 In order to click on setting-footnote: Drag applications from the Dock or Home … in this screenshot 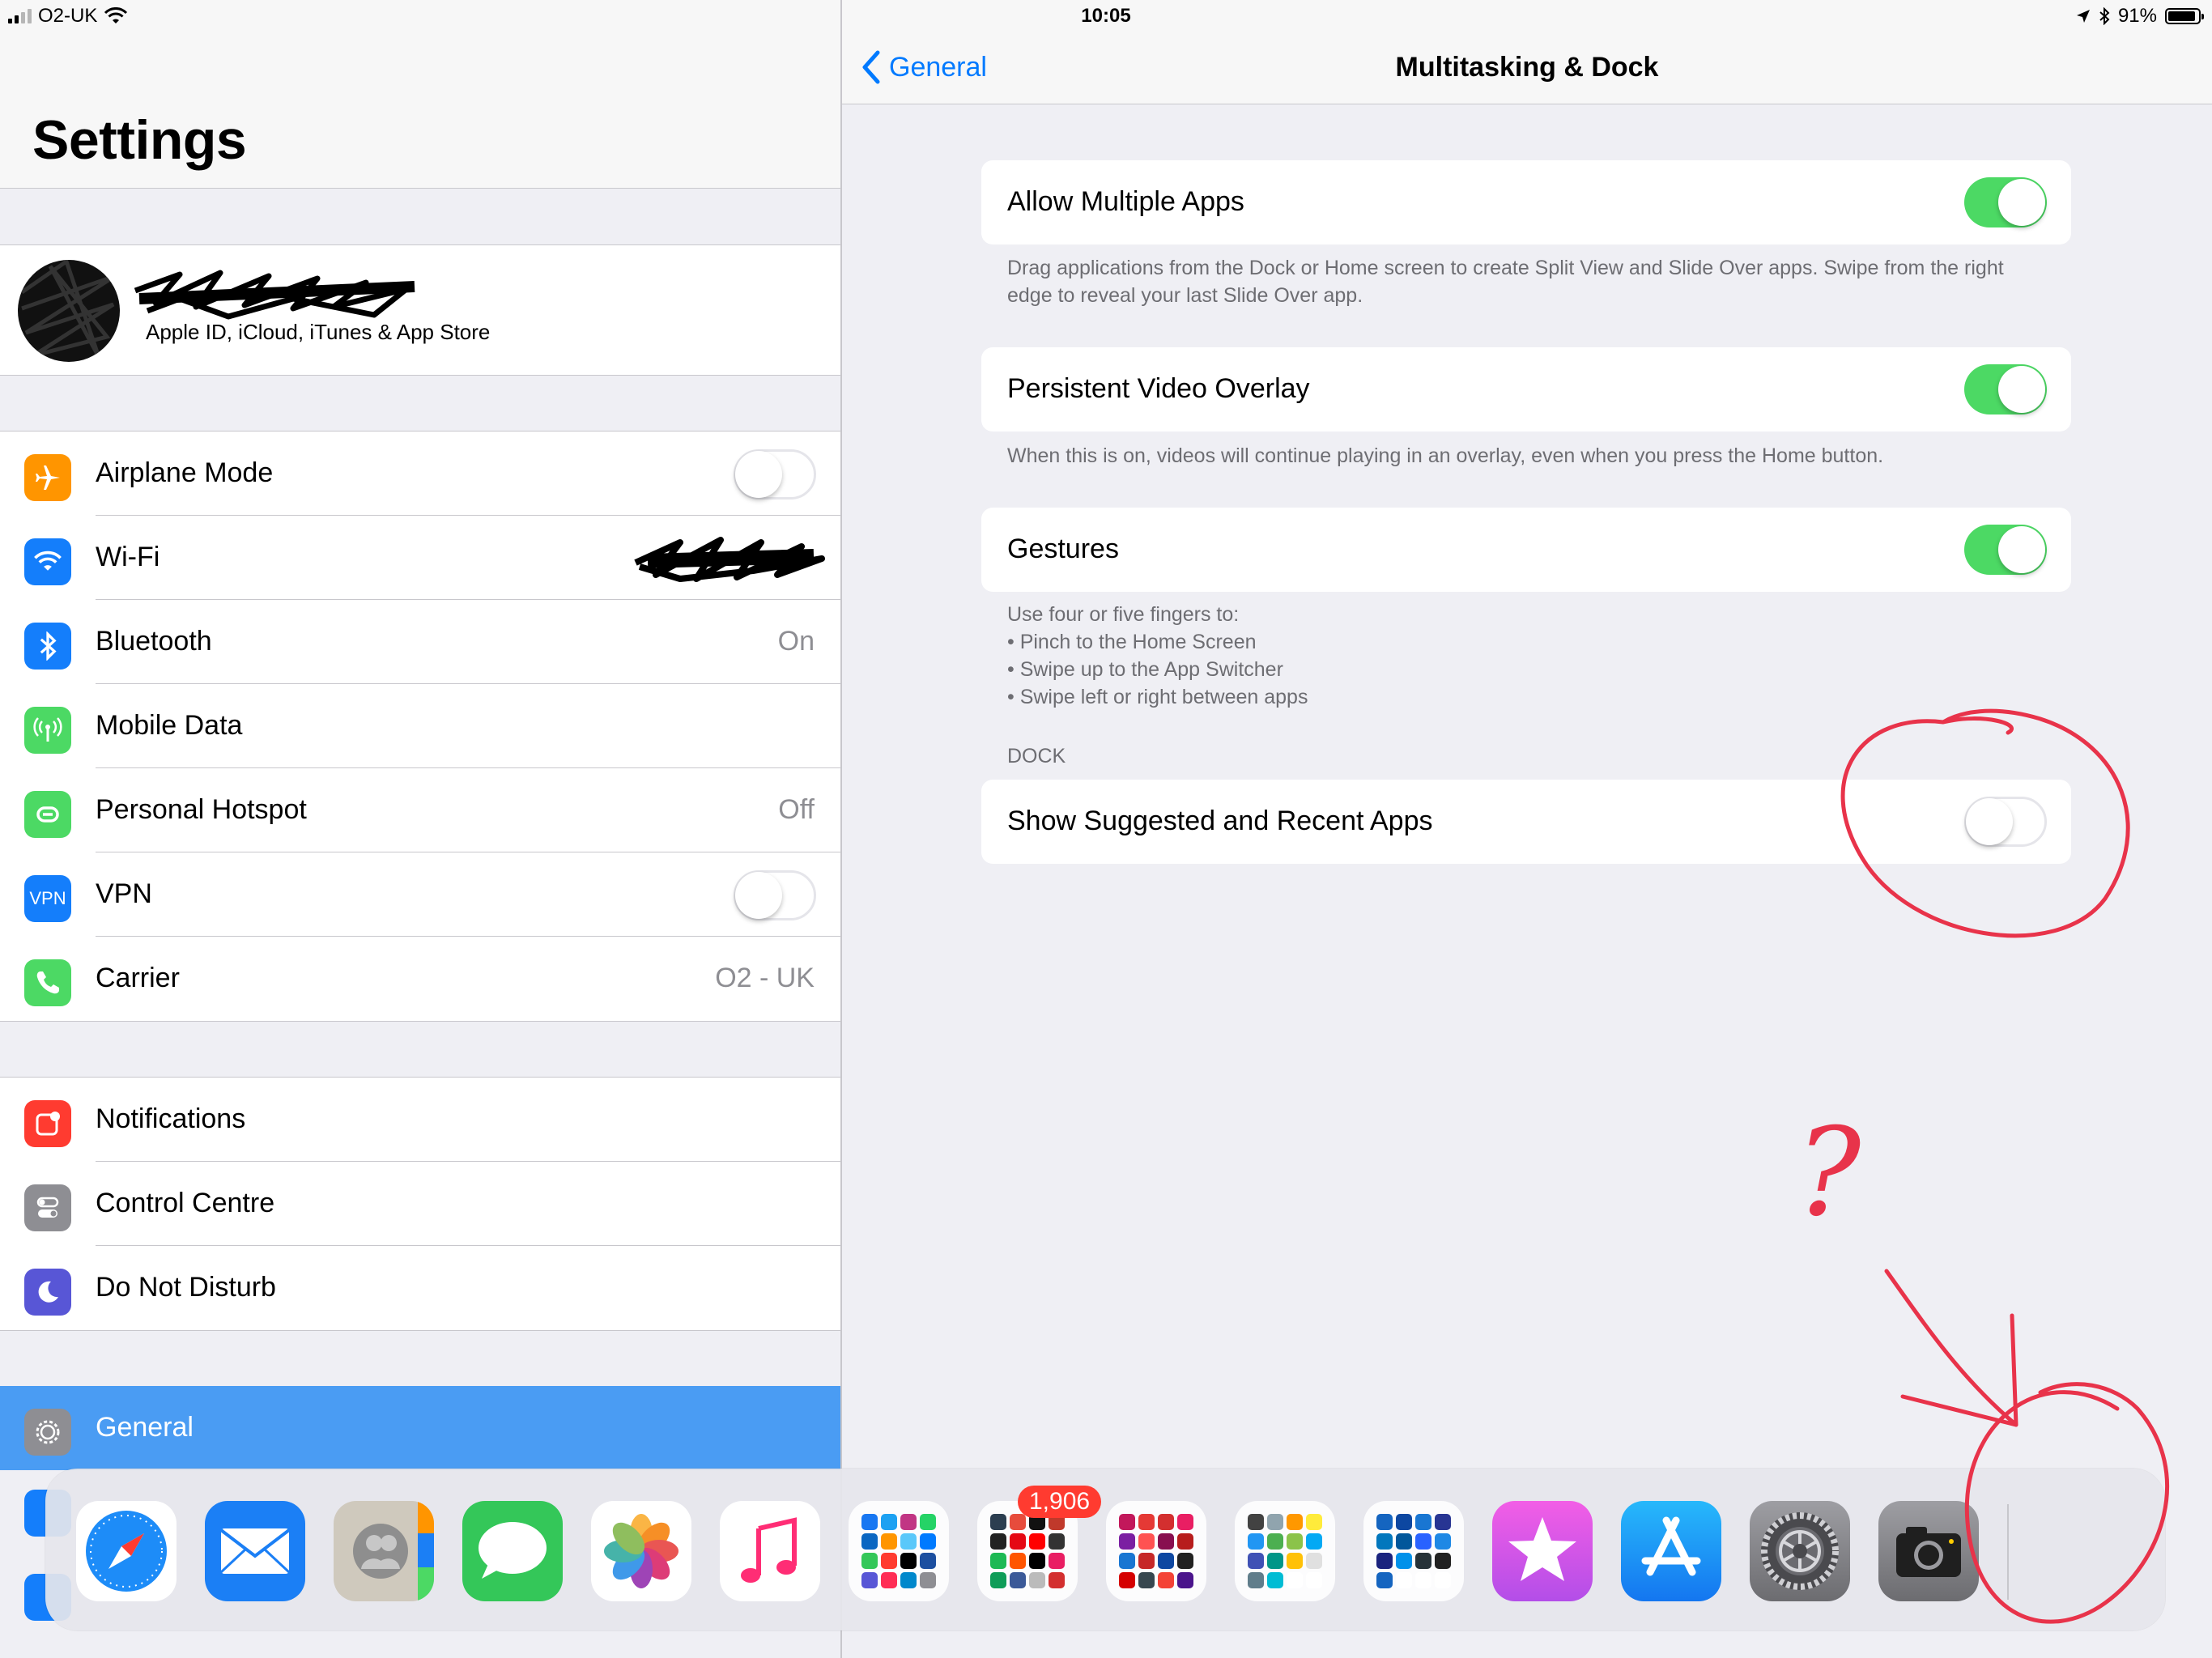, I will do `click(1506, 282)`.